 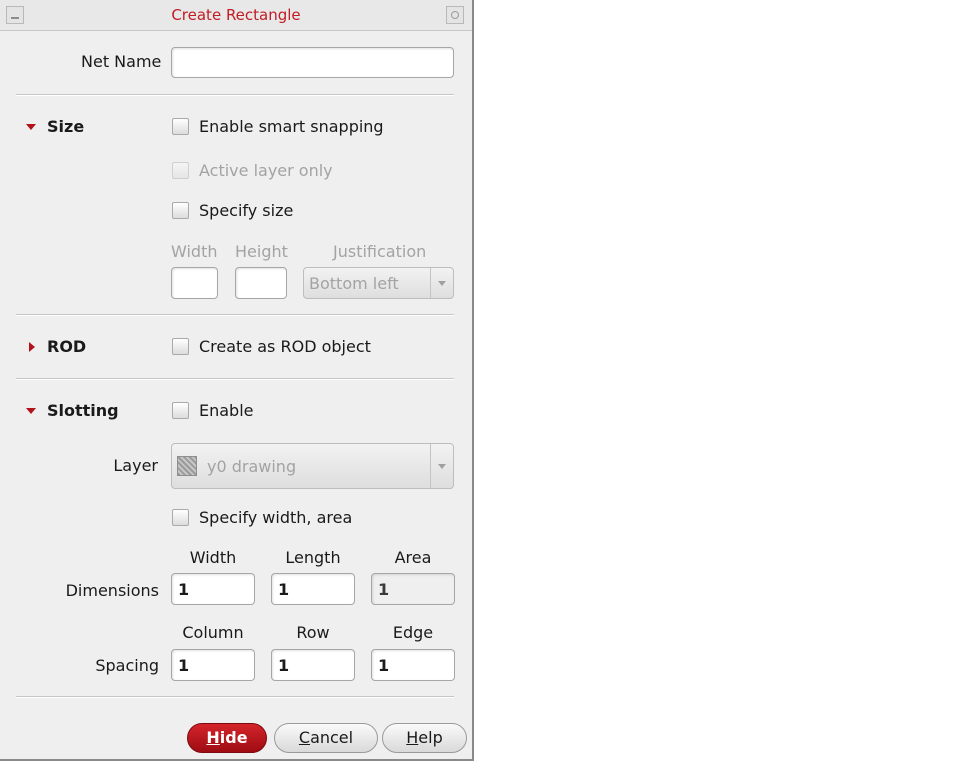 What do you see at coordinates (332, 737) in the screenshot?
I see `cancel-label-rest: ancel` at bounding box center [332, 737].